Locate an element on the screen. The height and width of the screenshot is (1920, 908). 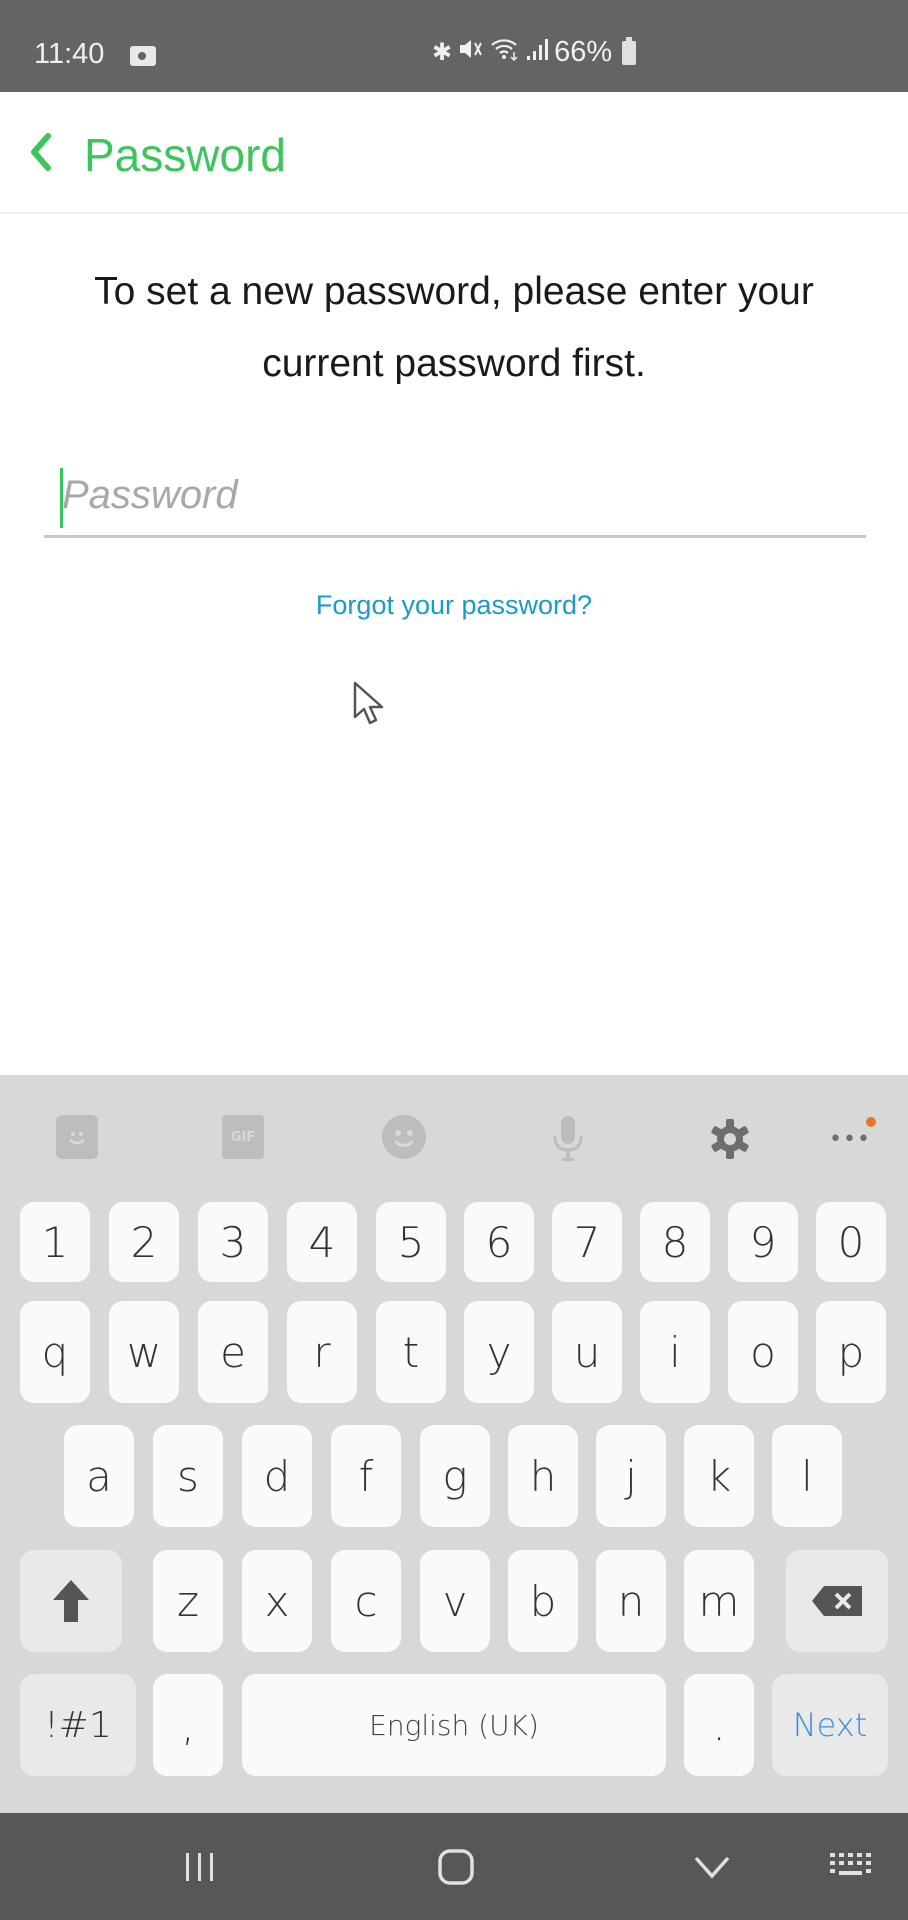
backspace-key is located at coordinates (837, 1601).